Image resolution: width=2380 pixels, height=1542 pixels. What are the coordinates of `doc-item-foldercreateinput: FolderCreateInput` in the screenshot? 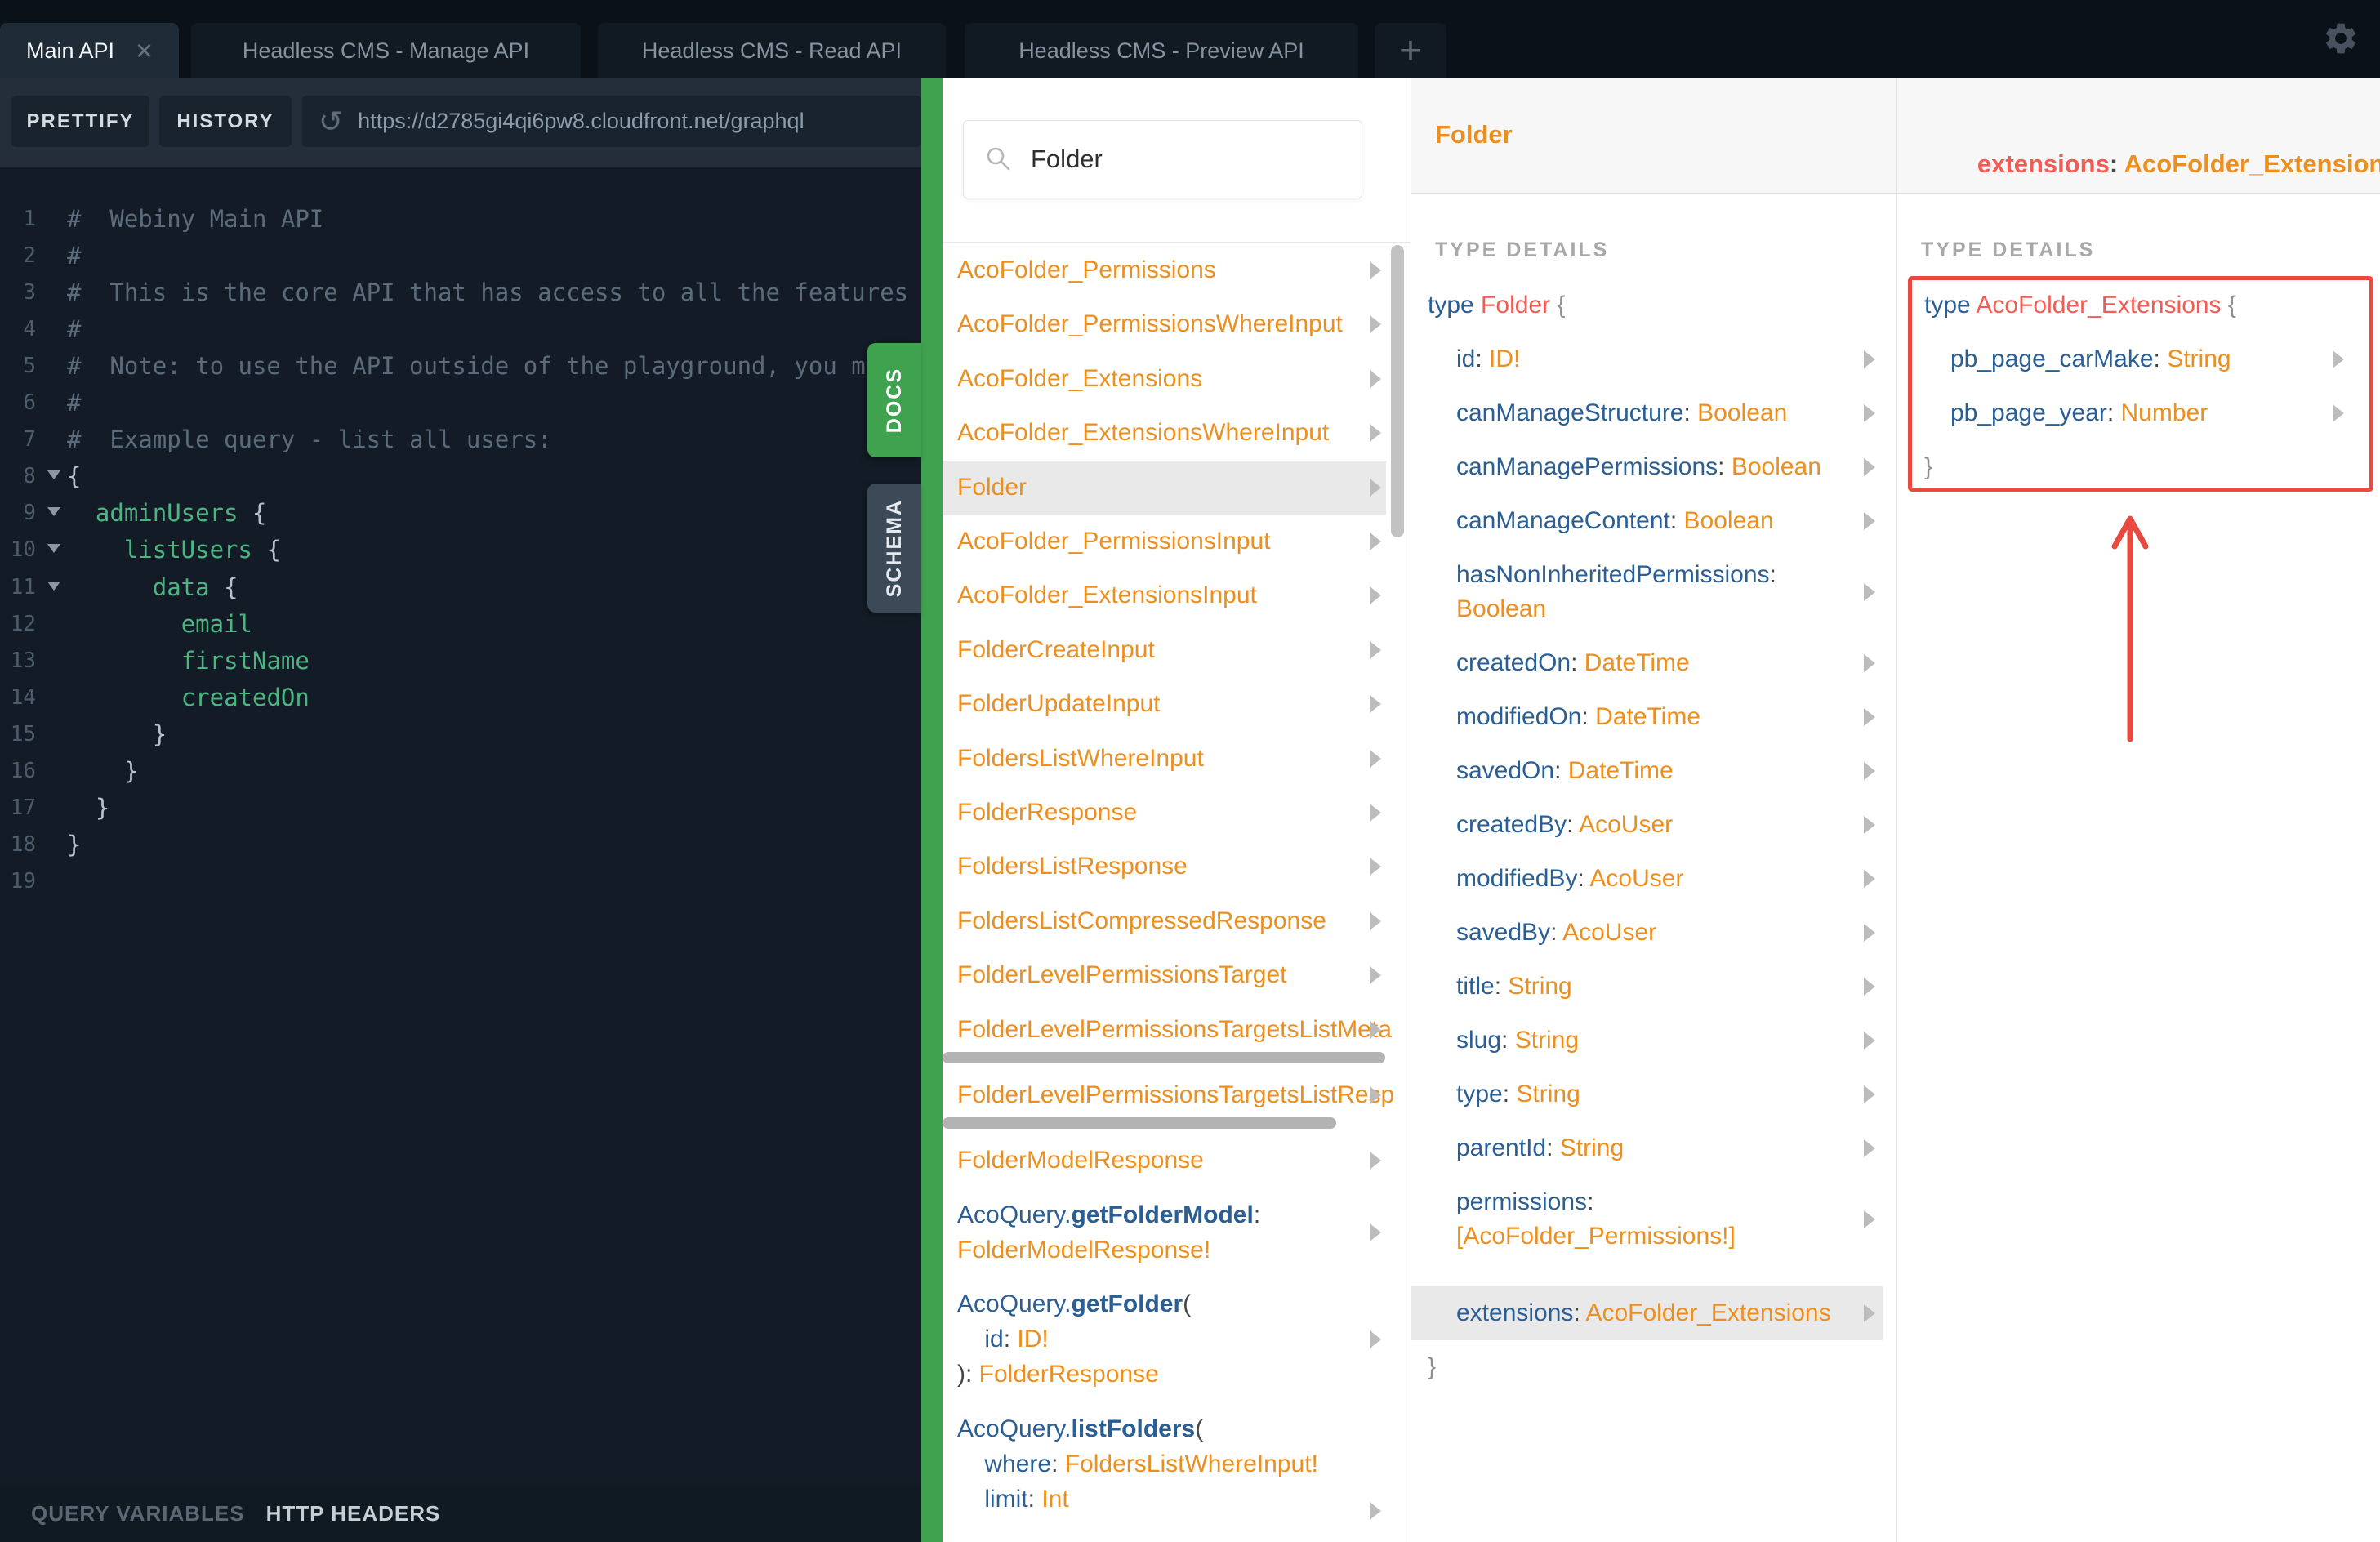 It's located at (1169, 650).